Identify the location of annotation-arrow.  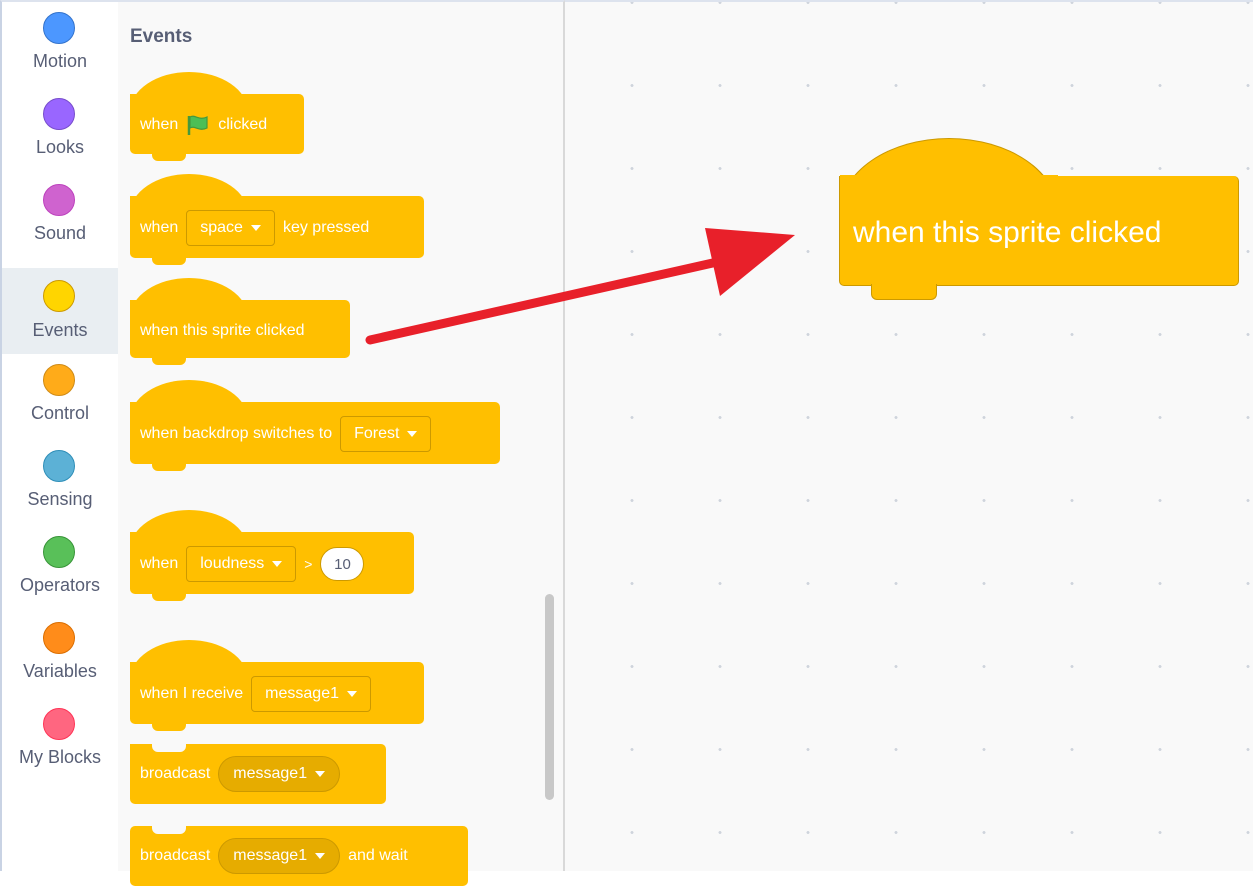
(580, 286).